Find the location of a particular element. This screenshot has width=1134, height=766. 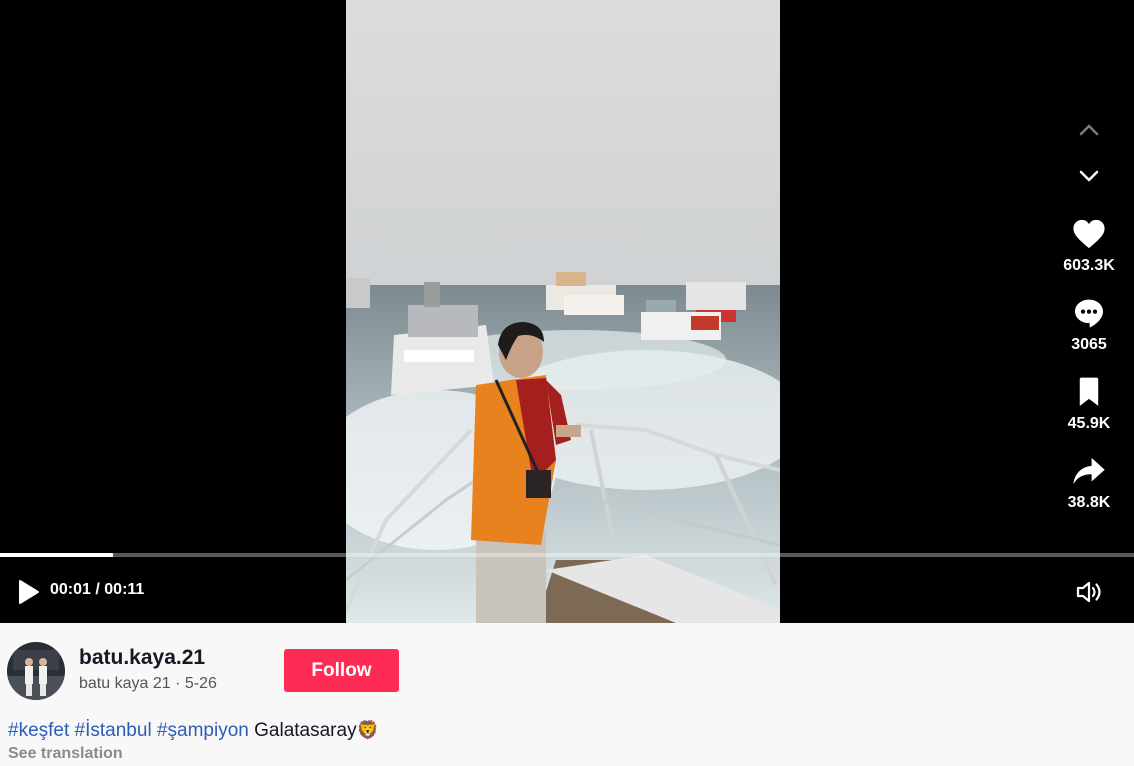

video-caption: #keşfet #İstanbul #şampiyon Galatasaray🦁 is located at coordinates (193, 731).